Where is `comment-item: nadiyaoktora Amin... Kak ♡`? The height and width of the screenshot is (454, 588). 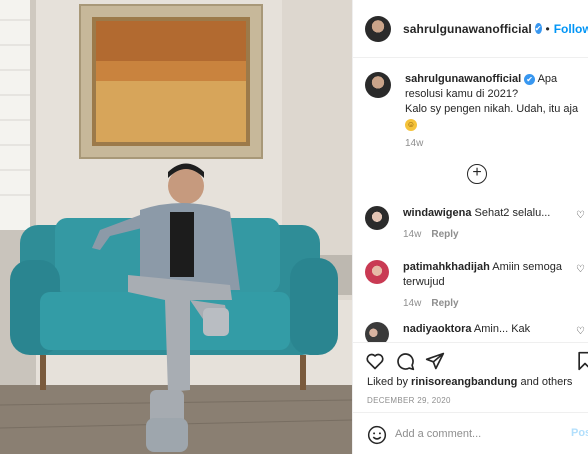
comment-item: nadiyaoktora Amin... Kak ♡ is located at coordinates (475, 332).